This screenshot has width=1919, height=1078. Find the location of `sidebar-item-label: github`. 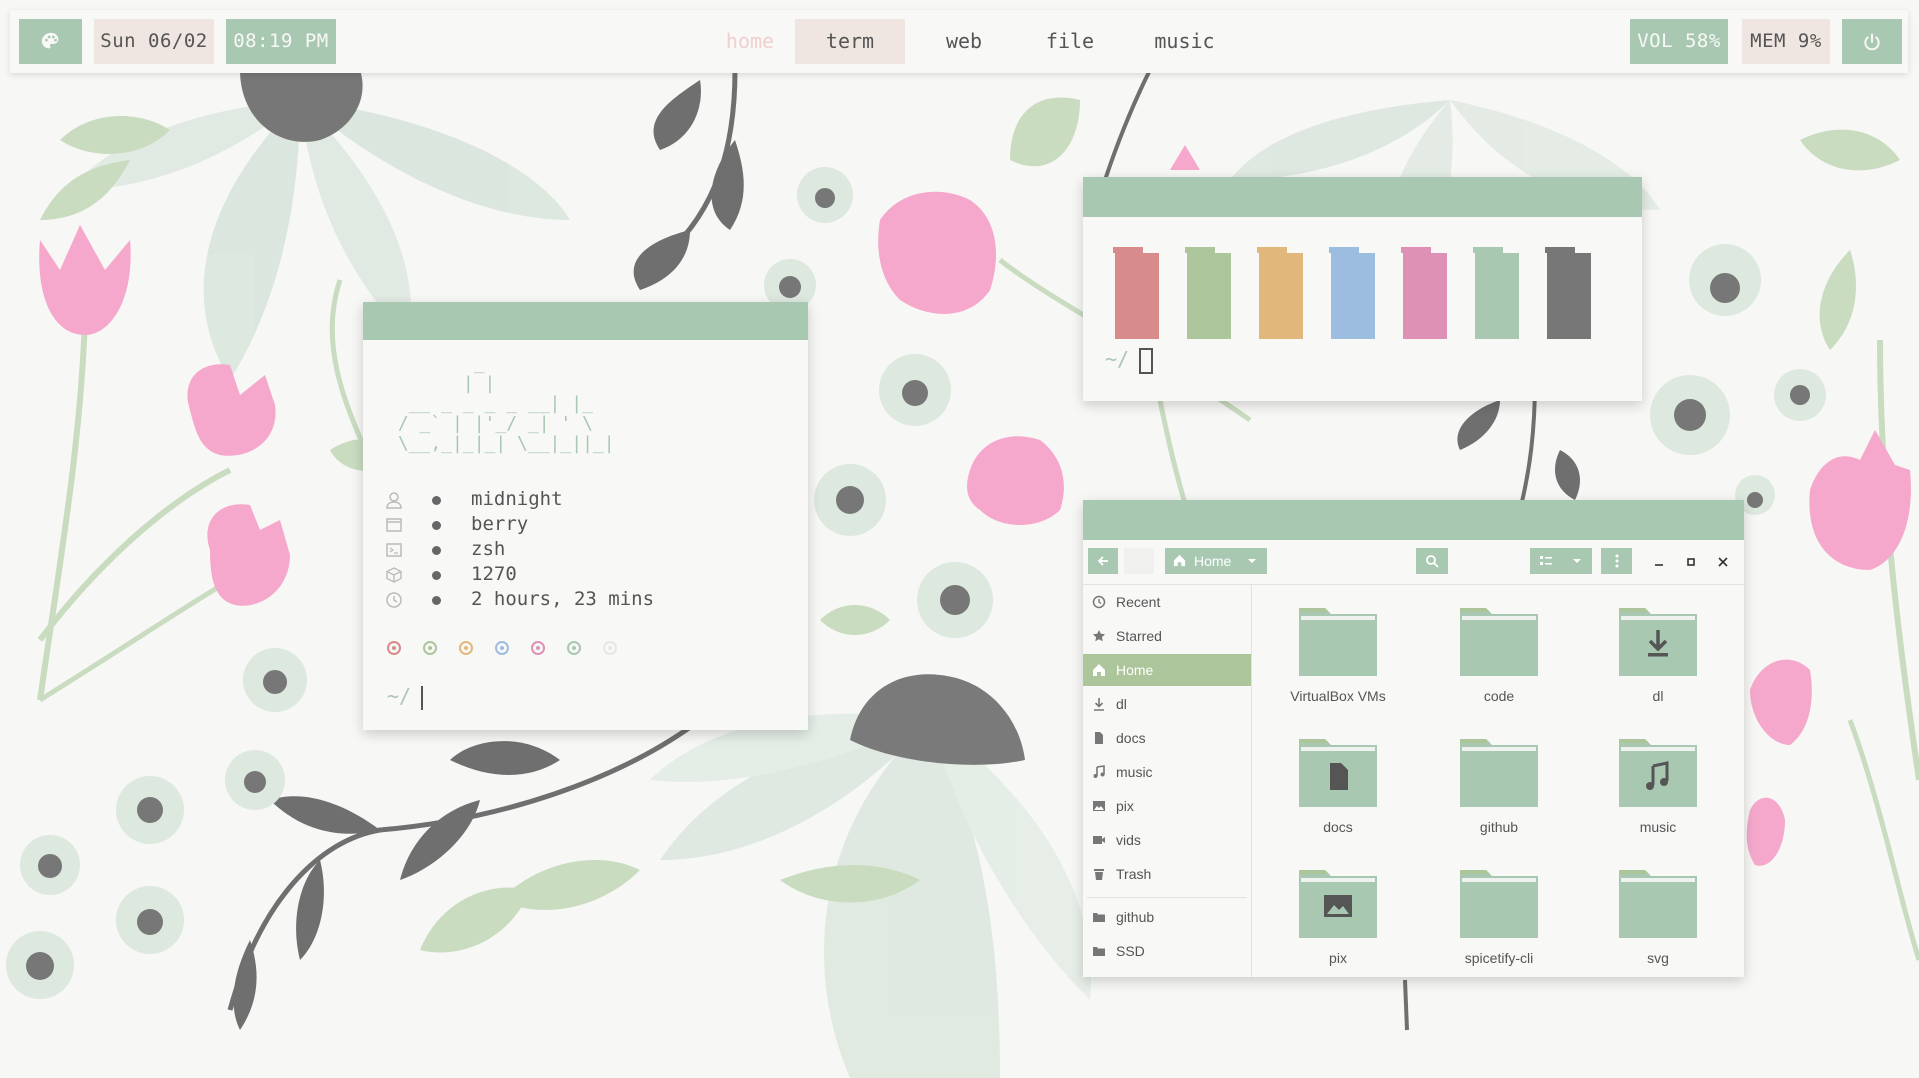

sidebar-item-label: github is located at coordinates (1135, 917).